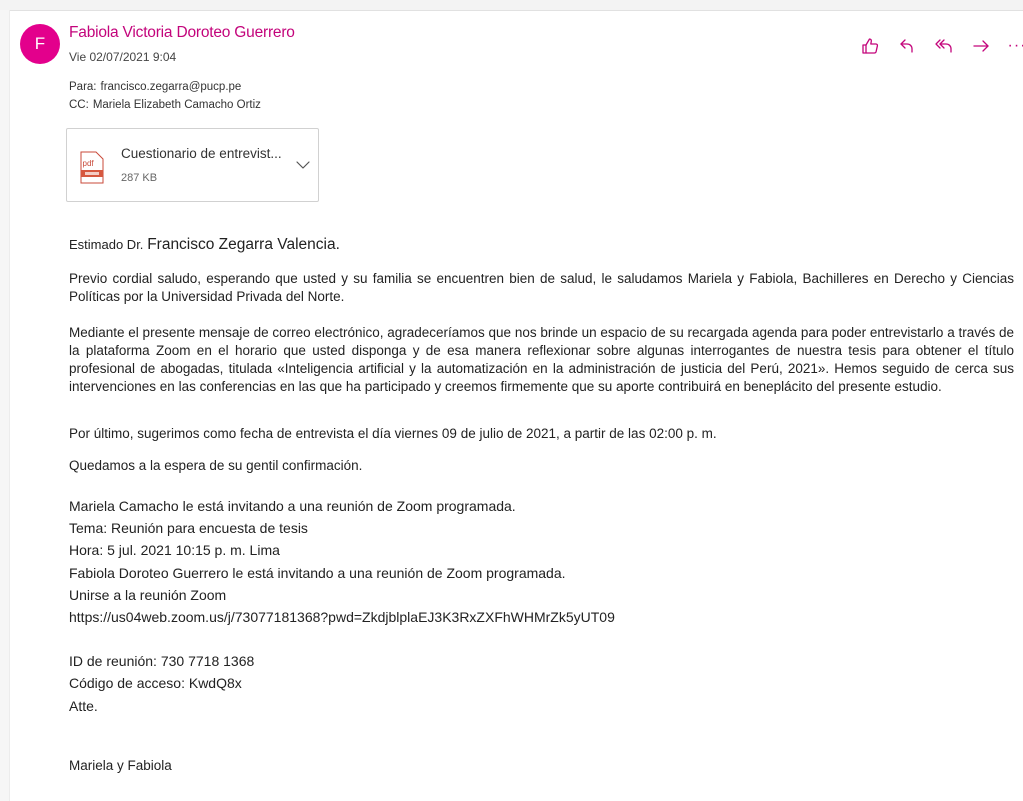  What do you see at coordinates (1014, 46) in the screenshot?
I see `more-actions-button: ···` at bounding box center [1014, 46].